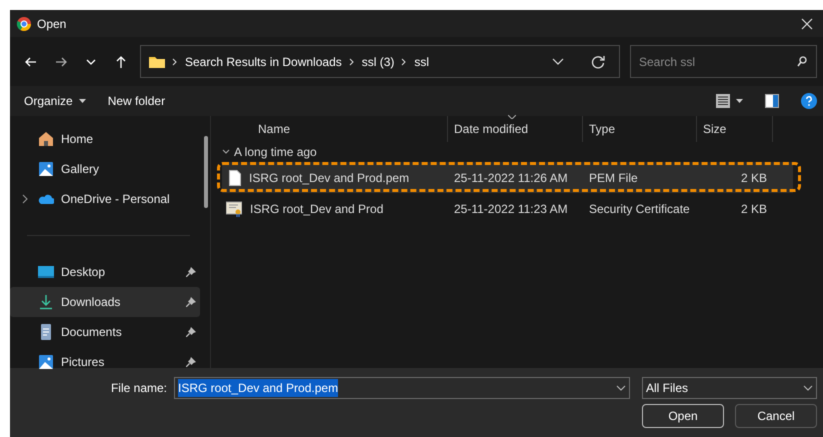  Describe the element at coordinates (802, 61) in the screenshot. I see `search-icon` at that location.